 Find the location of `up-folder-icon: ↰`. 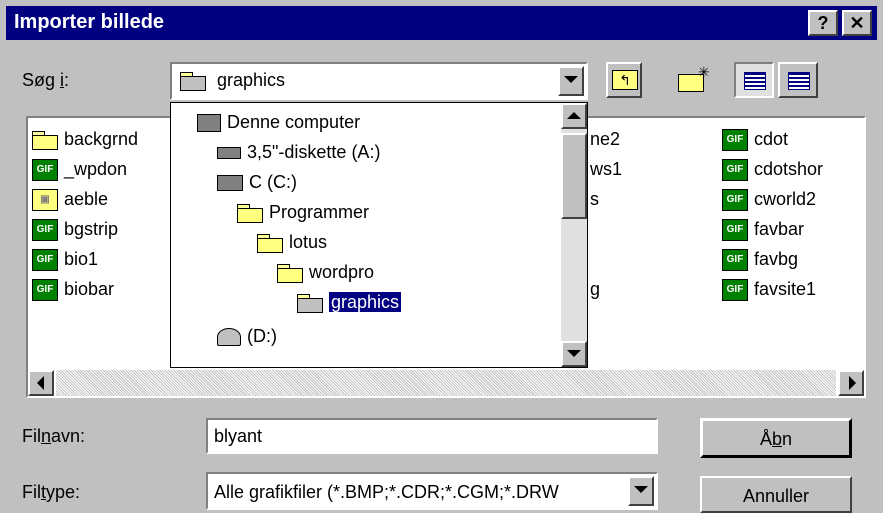

up-folder-icon: ↰ is located at coordinates (625, 80).